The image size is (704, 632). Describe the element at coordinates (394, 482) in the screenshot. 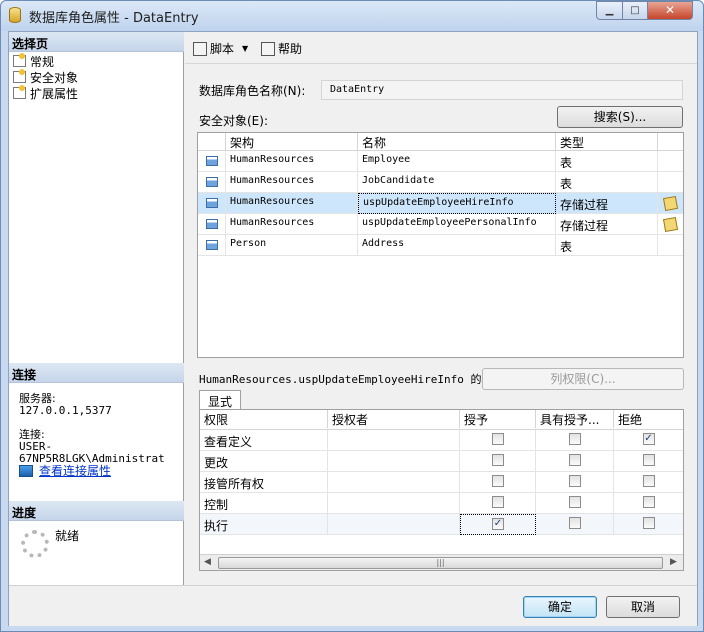

I see `grantor-cell` at that location.